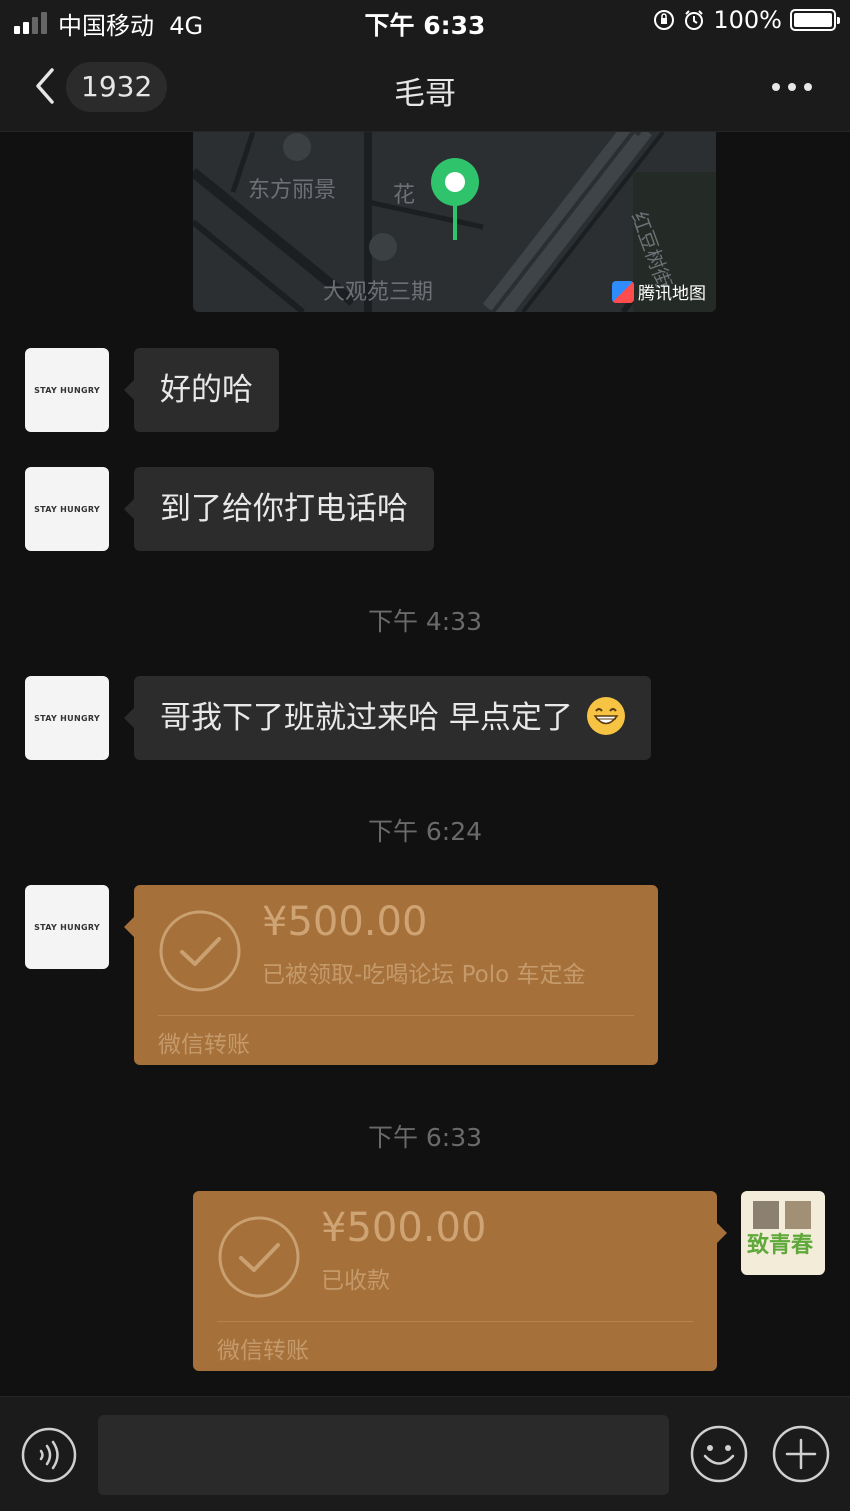 This screenshot has height=1511, width=850. What do you see at coordinates (780, 1245) in the screenshot?
I see `my-avatar-text: 致青春` at bounding box center [780, 1245].